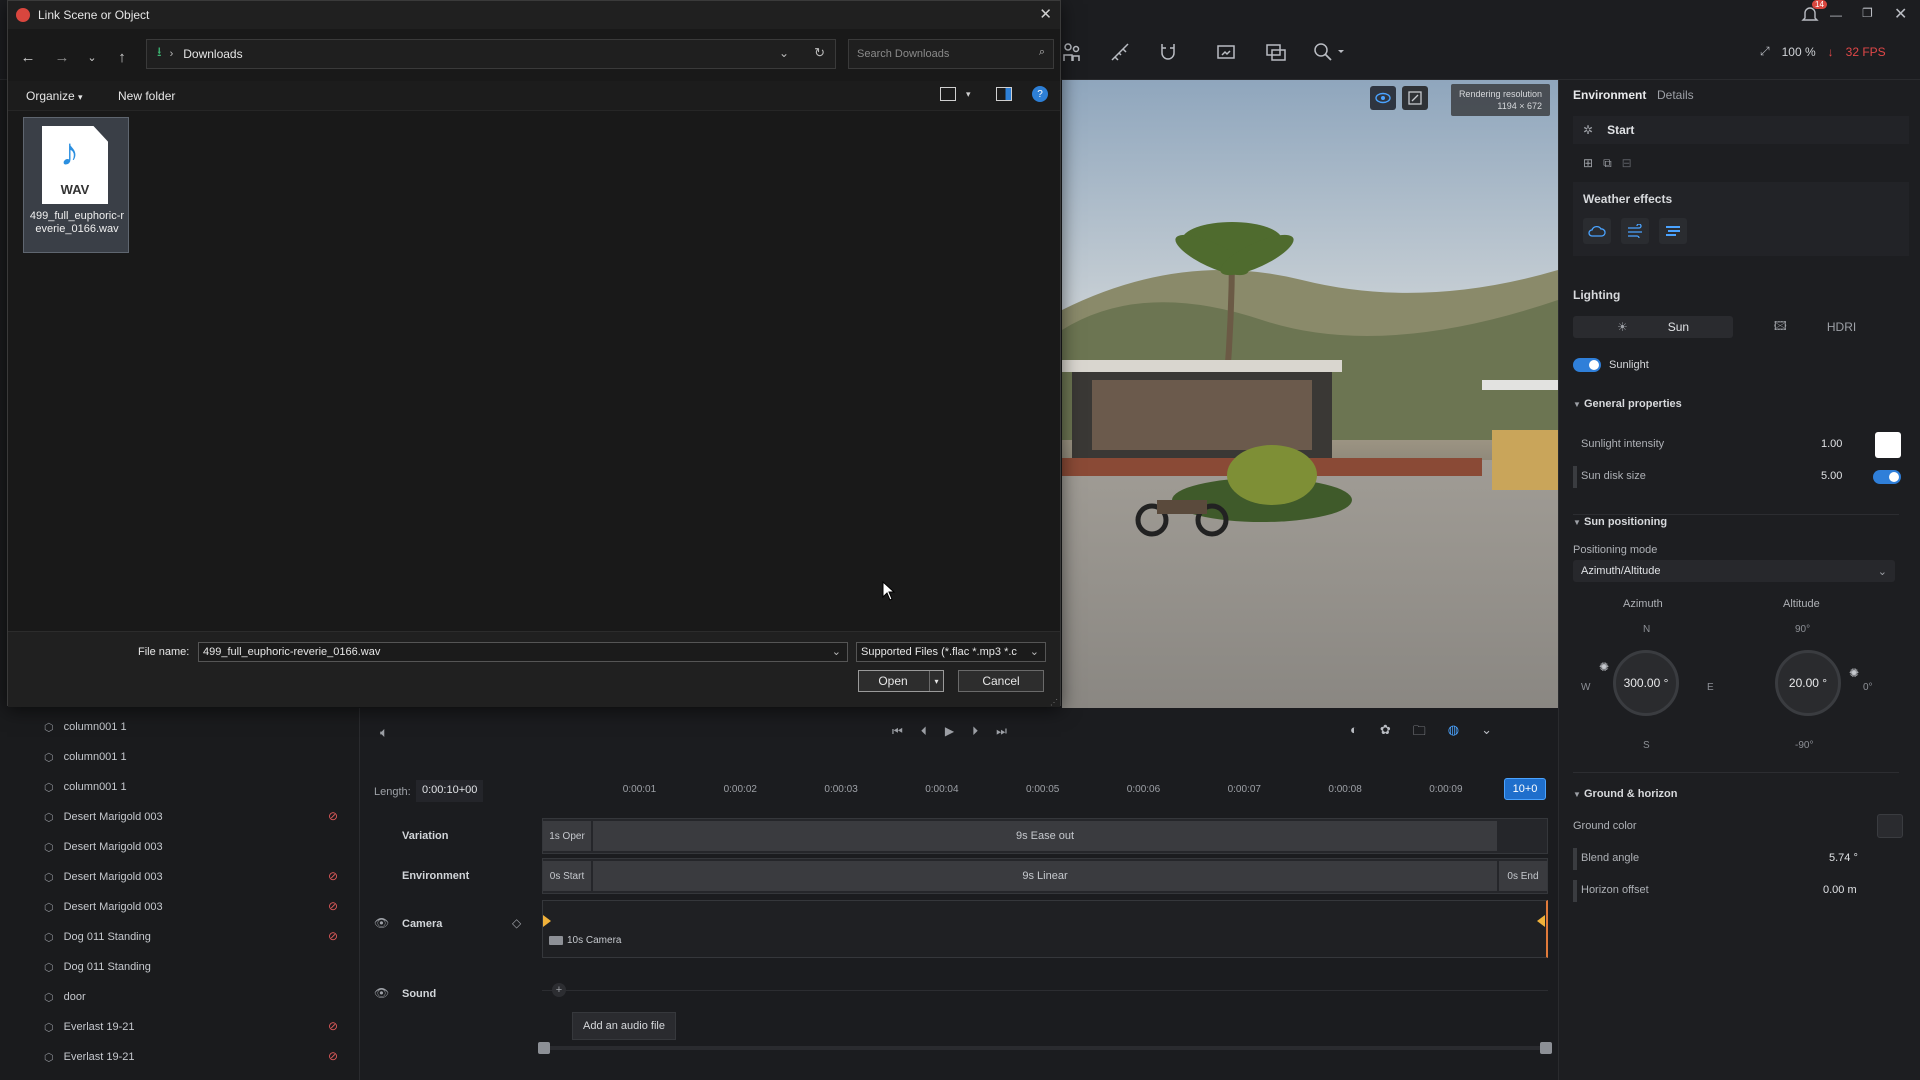  Describe the element at coordinates (951, 54) in the screenshot. I see `search-box: Search Downloads ⌕` at that location.